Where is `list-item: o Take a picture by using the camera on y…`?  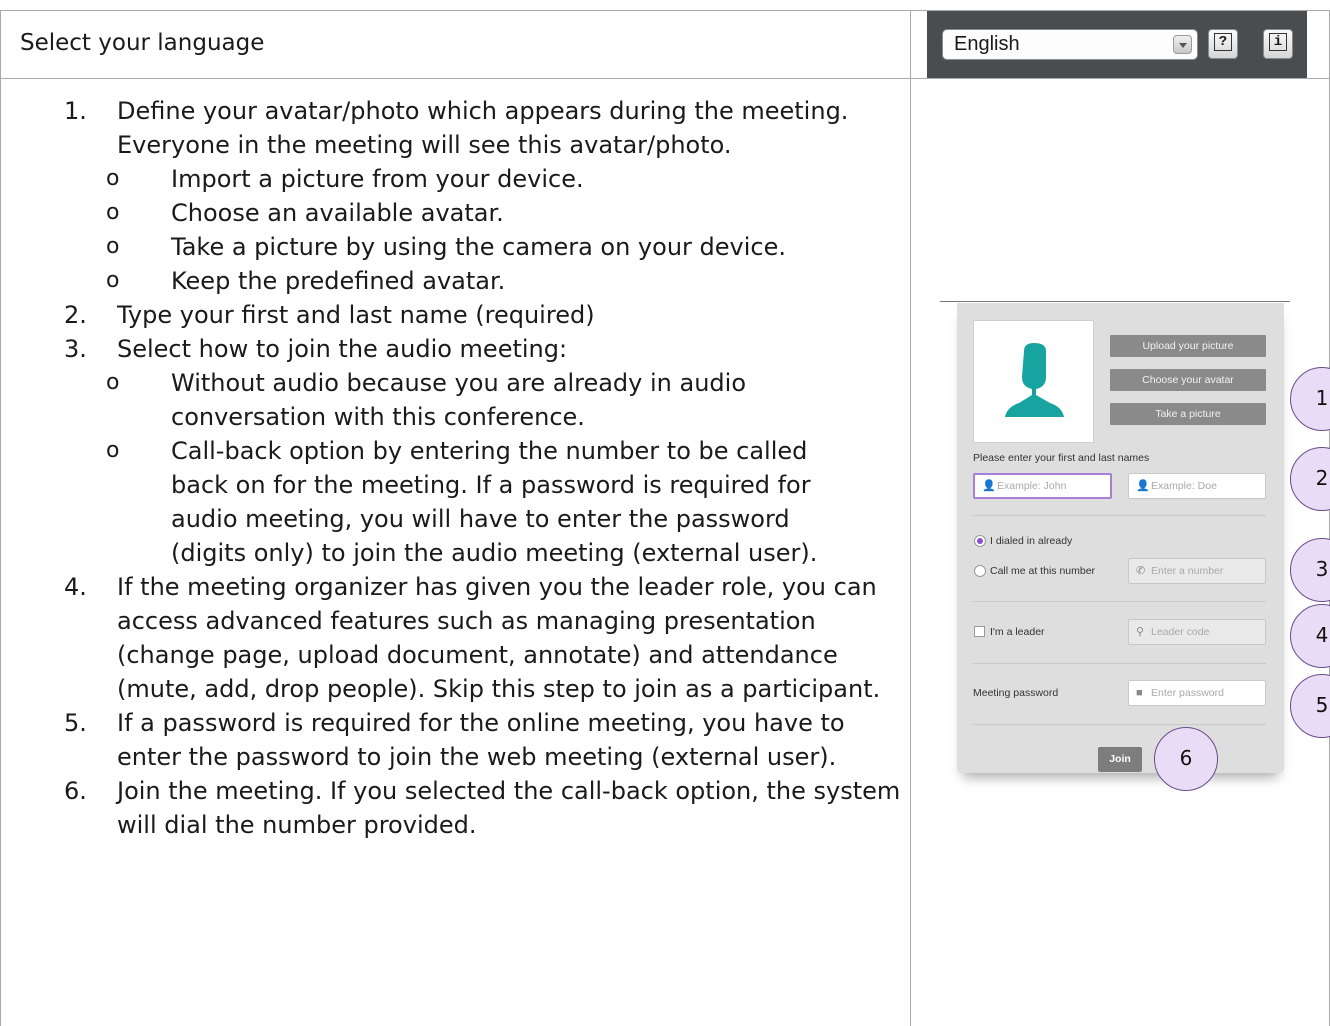
list-item: o Take a picture by using the camera on y… is located at coordinates (446, 247).